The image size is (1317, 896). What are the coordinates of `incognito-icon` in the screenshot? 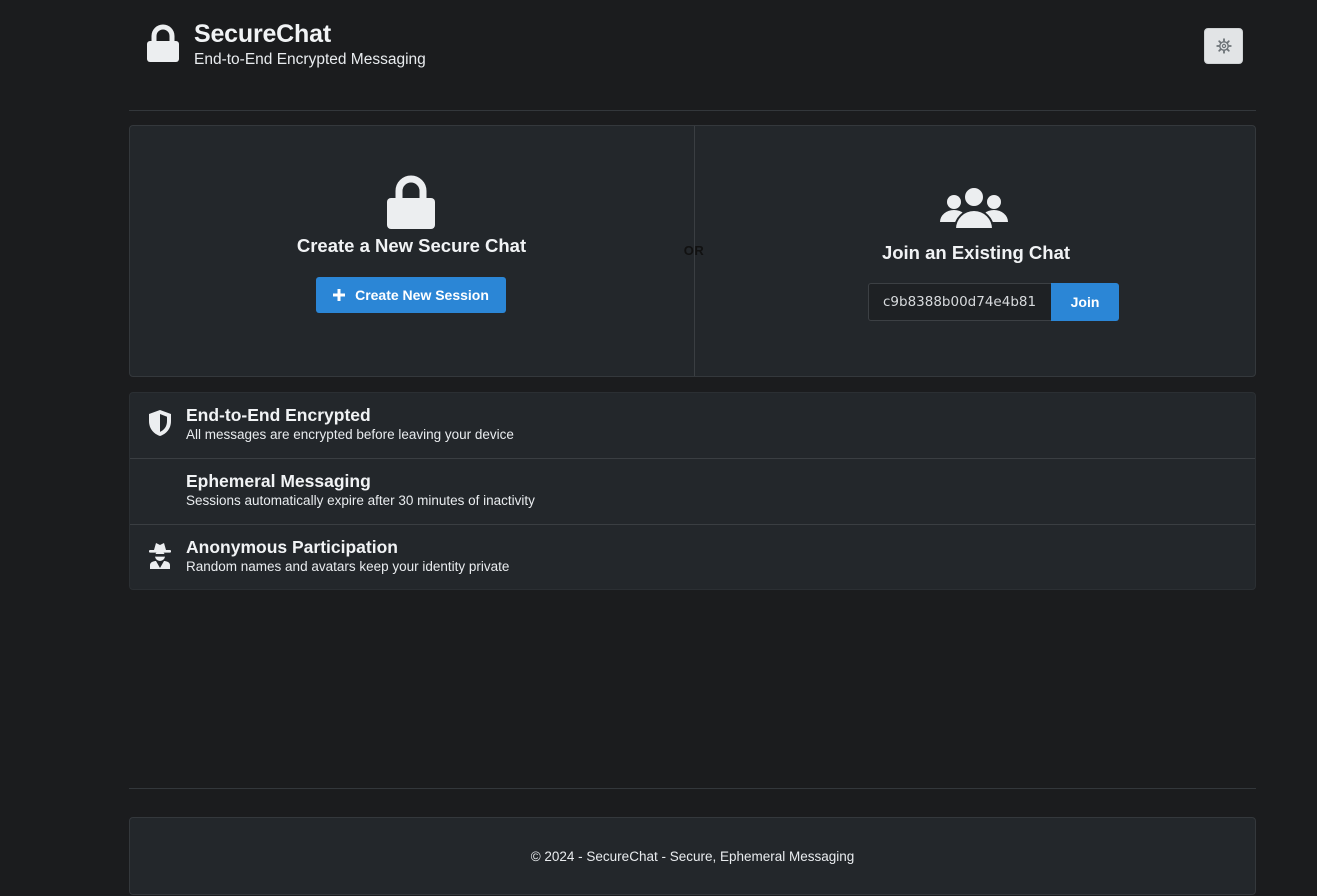 It's located at (160, 556).